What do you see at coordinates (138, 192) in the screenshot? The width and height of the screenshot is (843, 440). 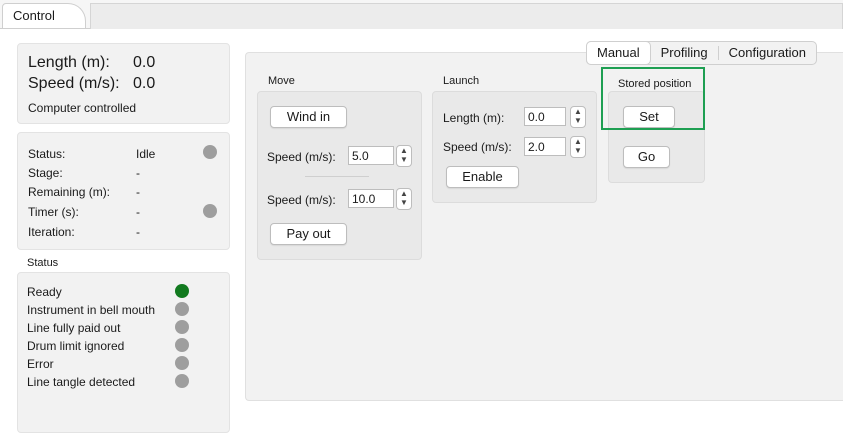 I see `remaining-value: -` at bounding box center [138, 192].